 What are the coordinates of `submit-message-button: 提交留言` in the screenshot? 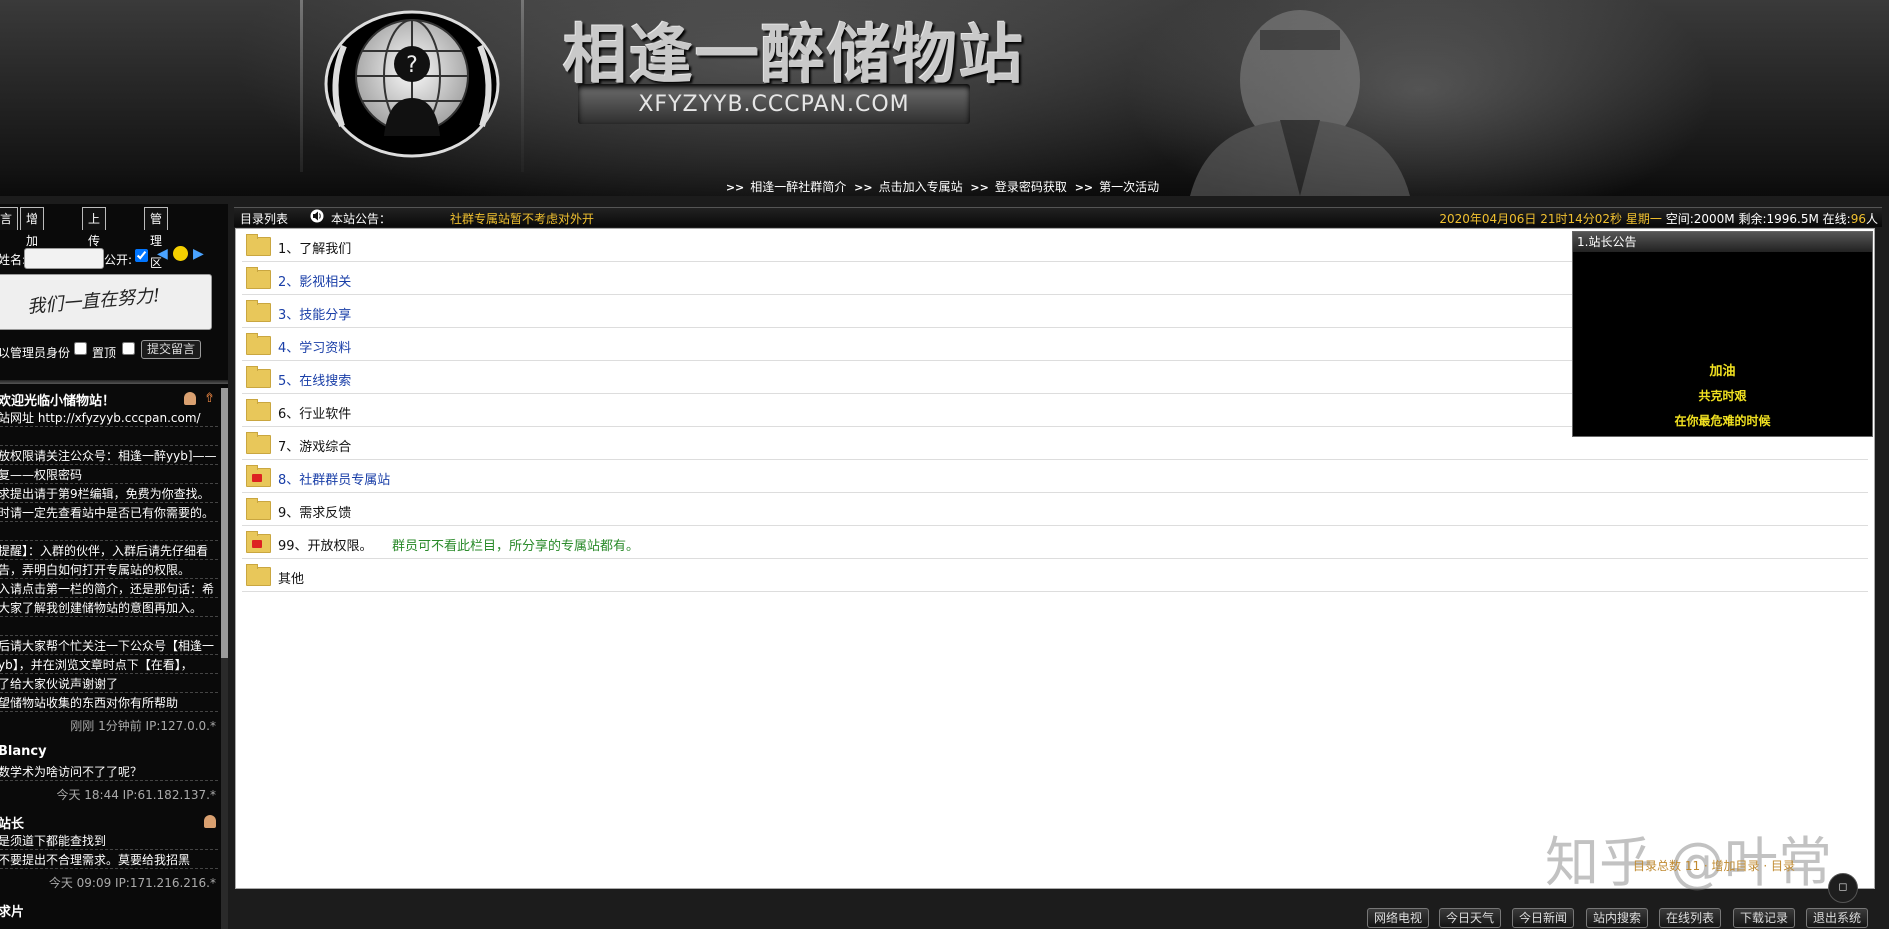 It's located at (171, 349).